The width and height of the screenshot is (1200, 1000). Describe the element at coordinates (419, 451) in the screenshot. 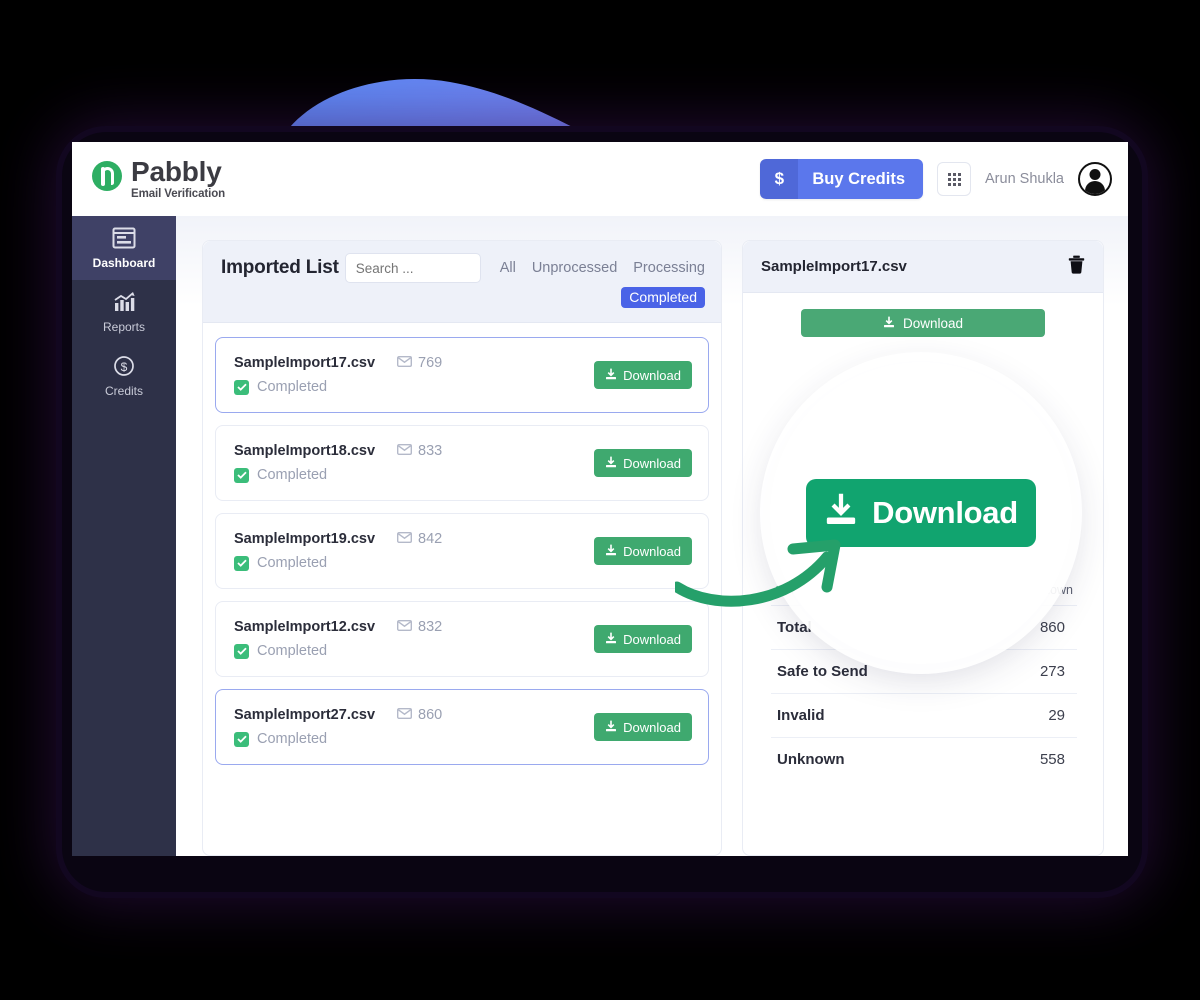

I see `email-count: 833` at that location.